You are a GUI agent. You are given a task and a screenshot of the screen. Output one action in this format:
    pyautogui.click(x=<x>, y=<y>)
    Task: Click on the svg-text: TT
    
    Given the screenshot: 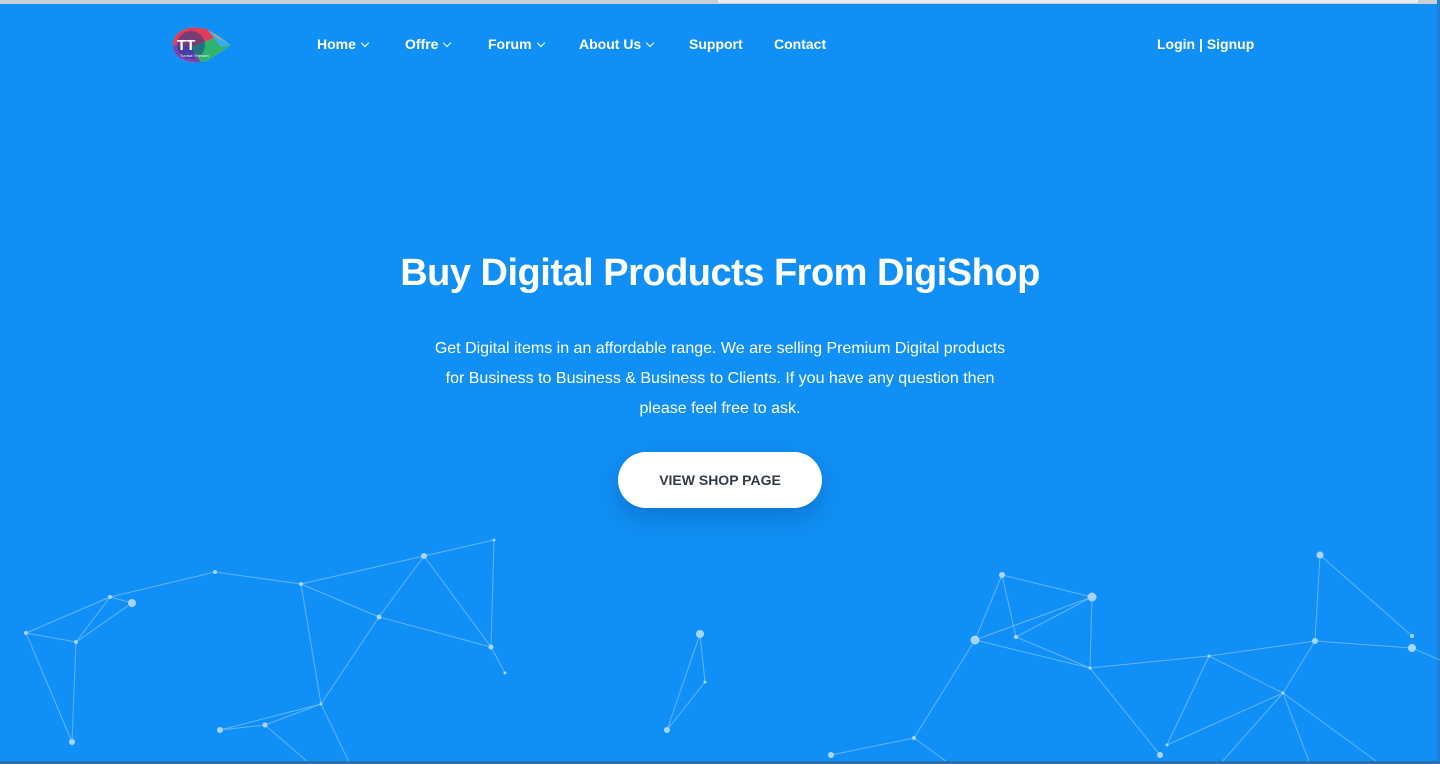 What is the action you would take?
    pyautogui.click(x=186, y=45)
    